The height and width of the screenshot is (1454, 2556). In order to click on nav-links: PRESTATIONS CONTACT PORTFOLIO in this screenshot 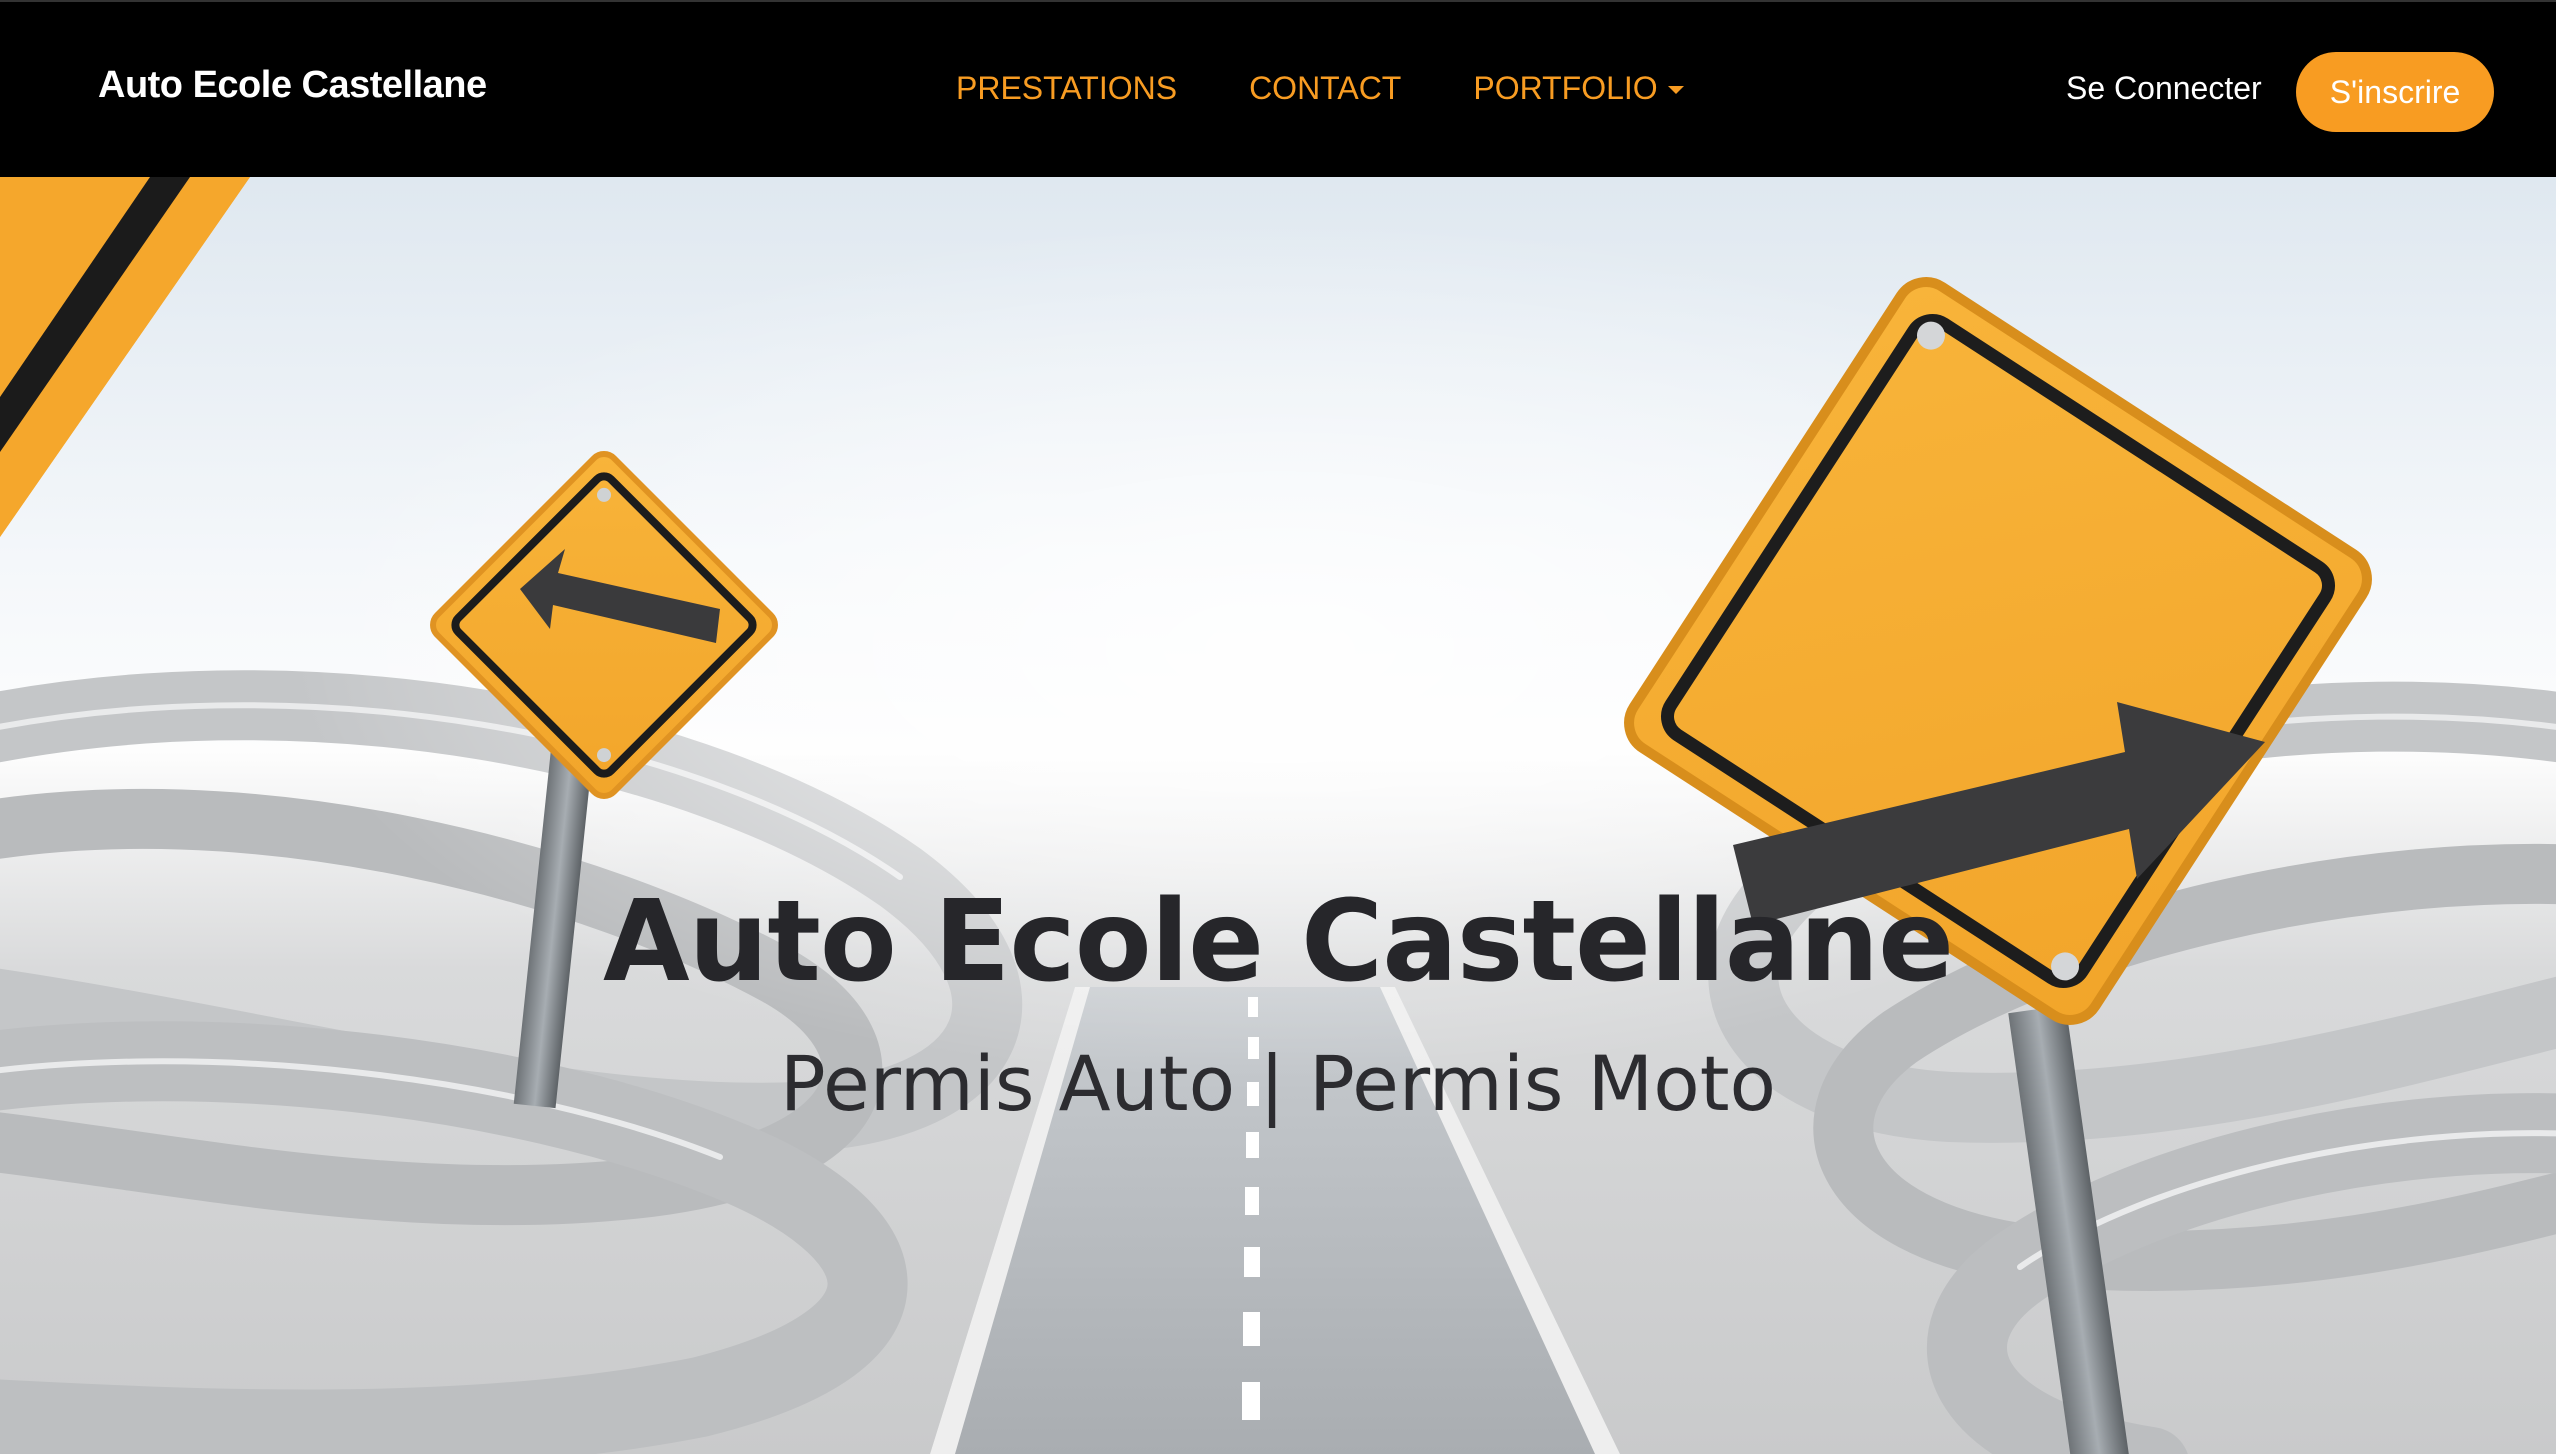, I will do `click(1356, 88)`.